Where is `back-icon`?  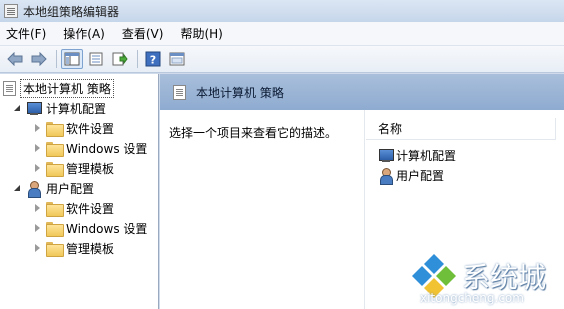 back-icon is located at coordinates (15, 59).